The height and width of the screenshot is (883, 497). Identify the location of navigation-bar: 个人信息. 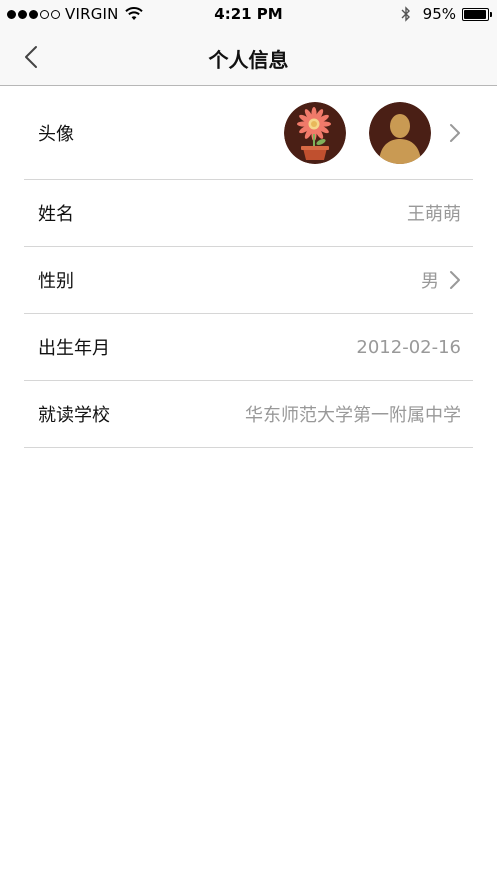
(248, 57).